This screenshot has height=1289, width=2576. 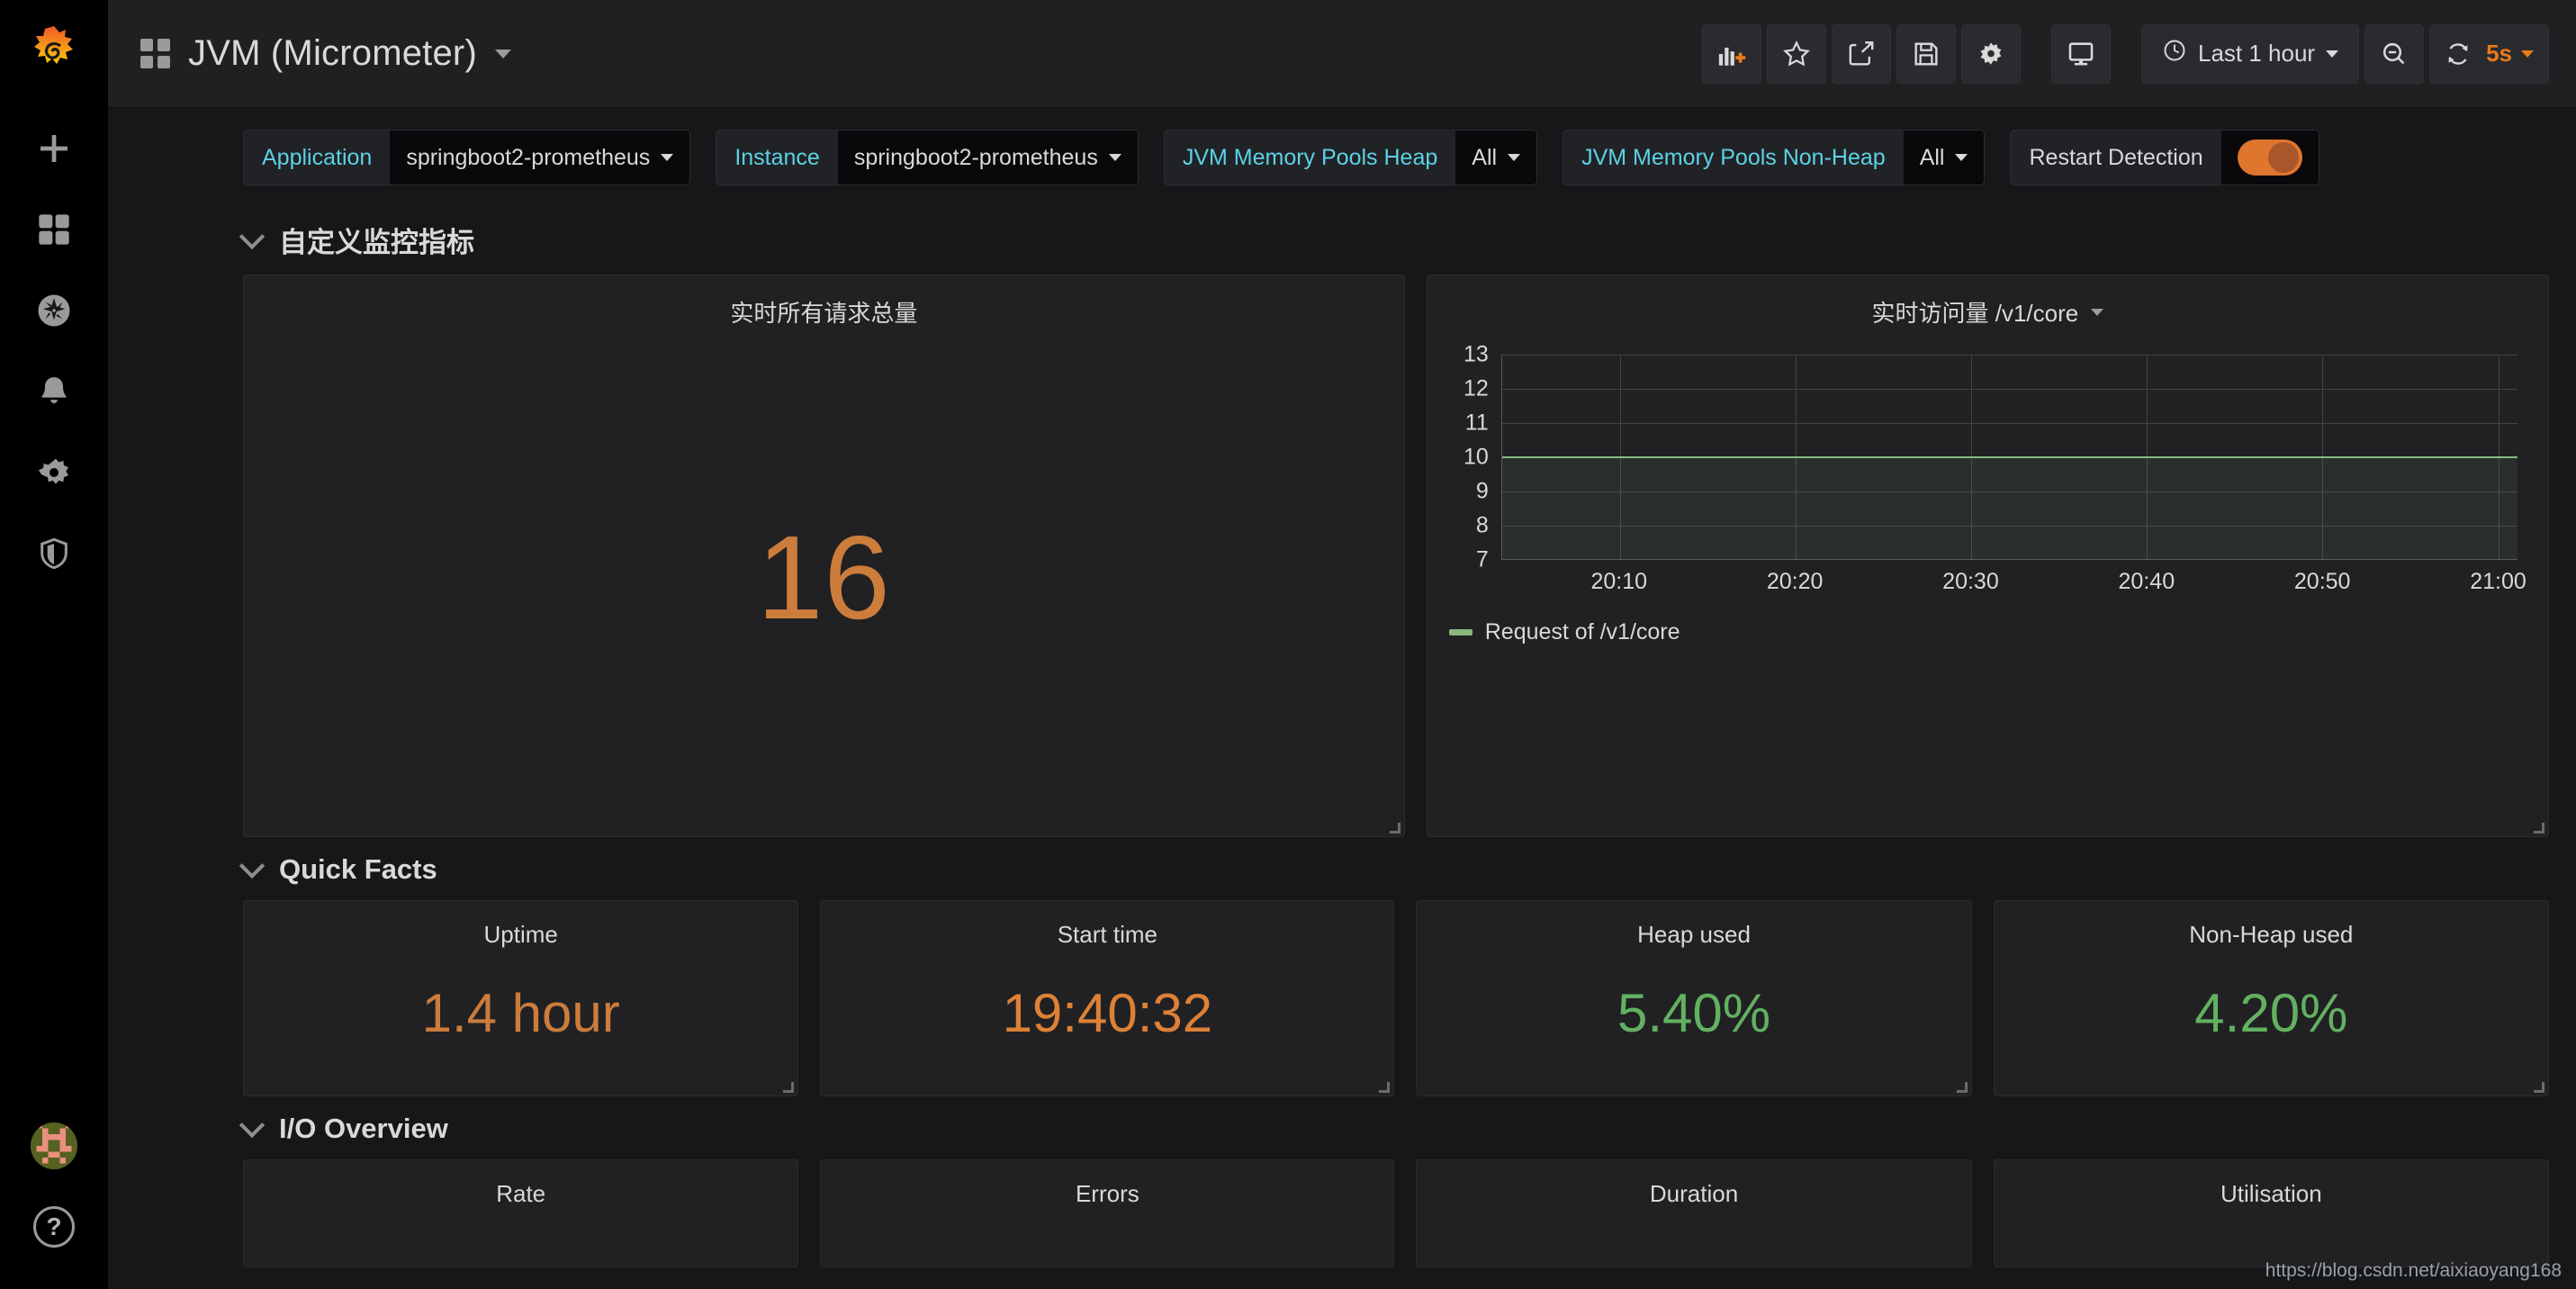 What do you see at coordinates (2458, 54) in the screenshot?
I see `refresh-icon` at bounding box center [2458, 54].